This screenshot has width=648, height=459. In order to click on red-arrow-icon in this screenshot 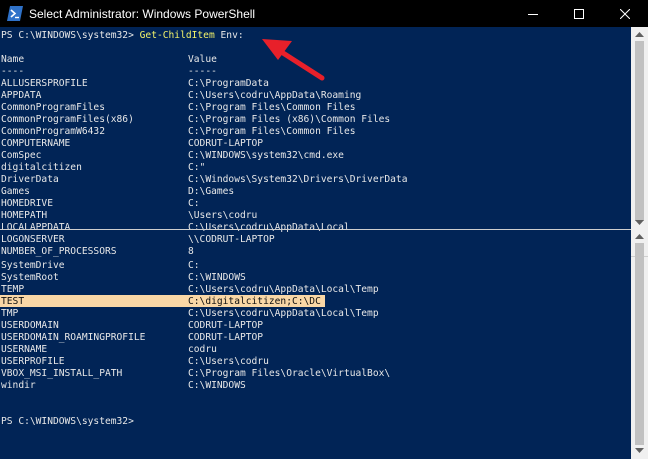, I will do `click(293, 60)`.